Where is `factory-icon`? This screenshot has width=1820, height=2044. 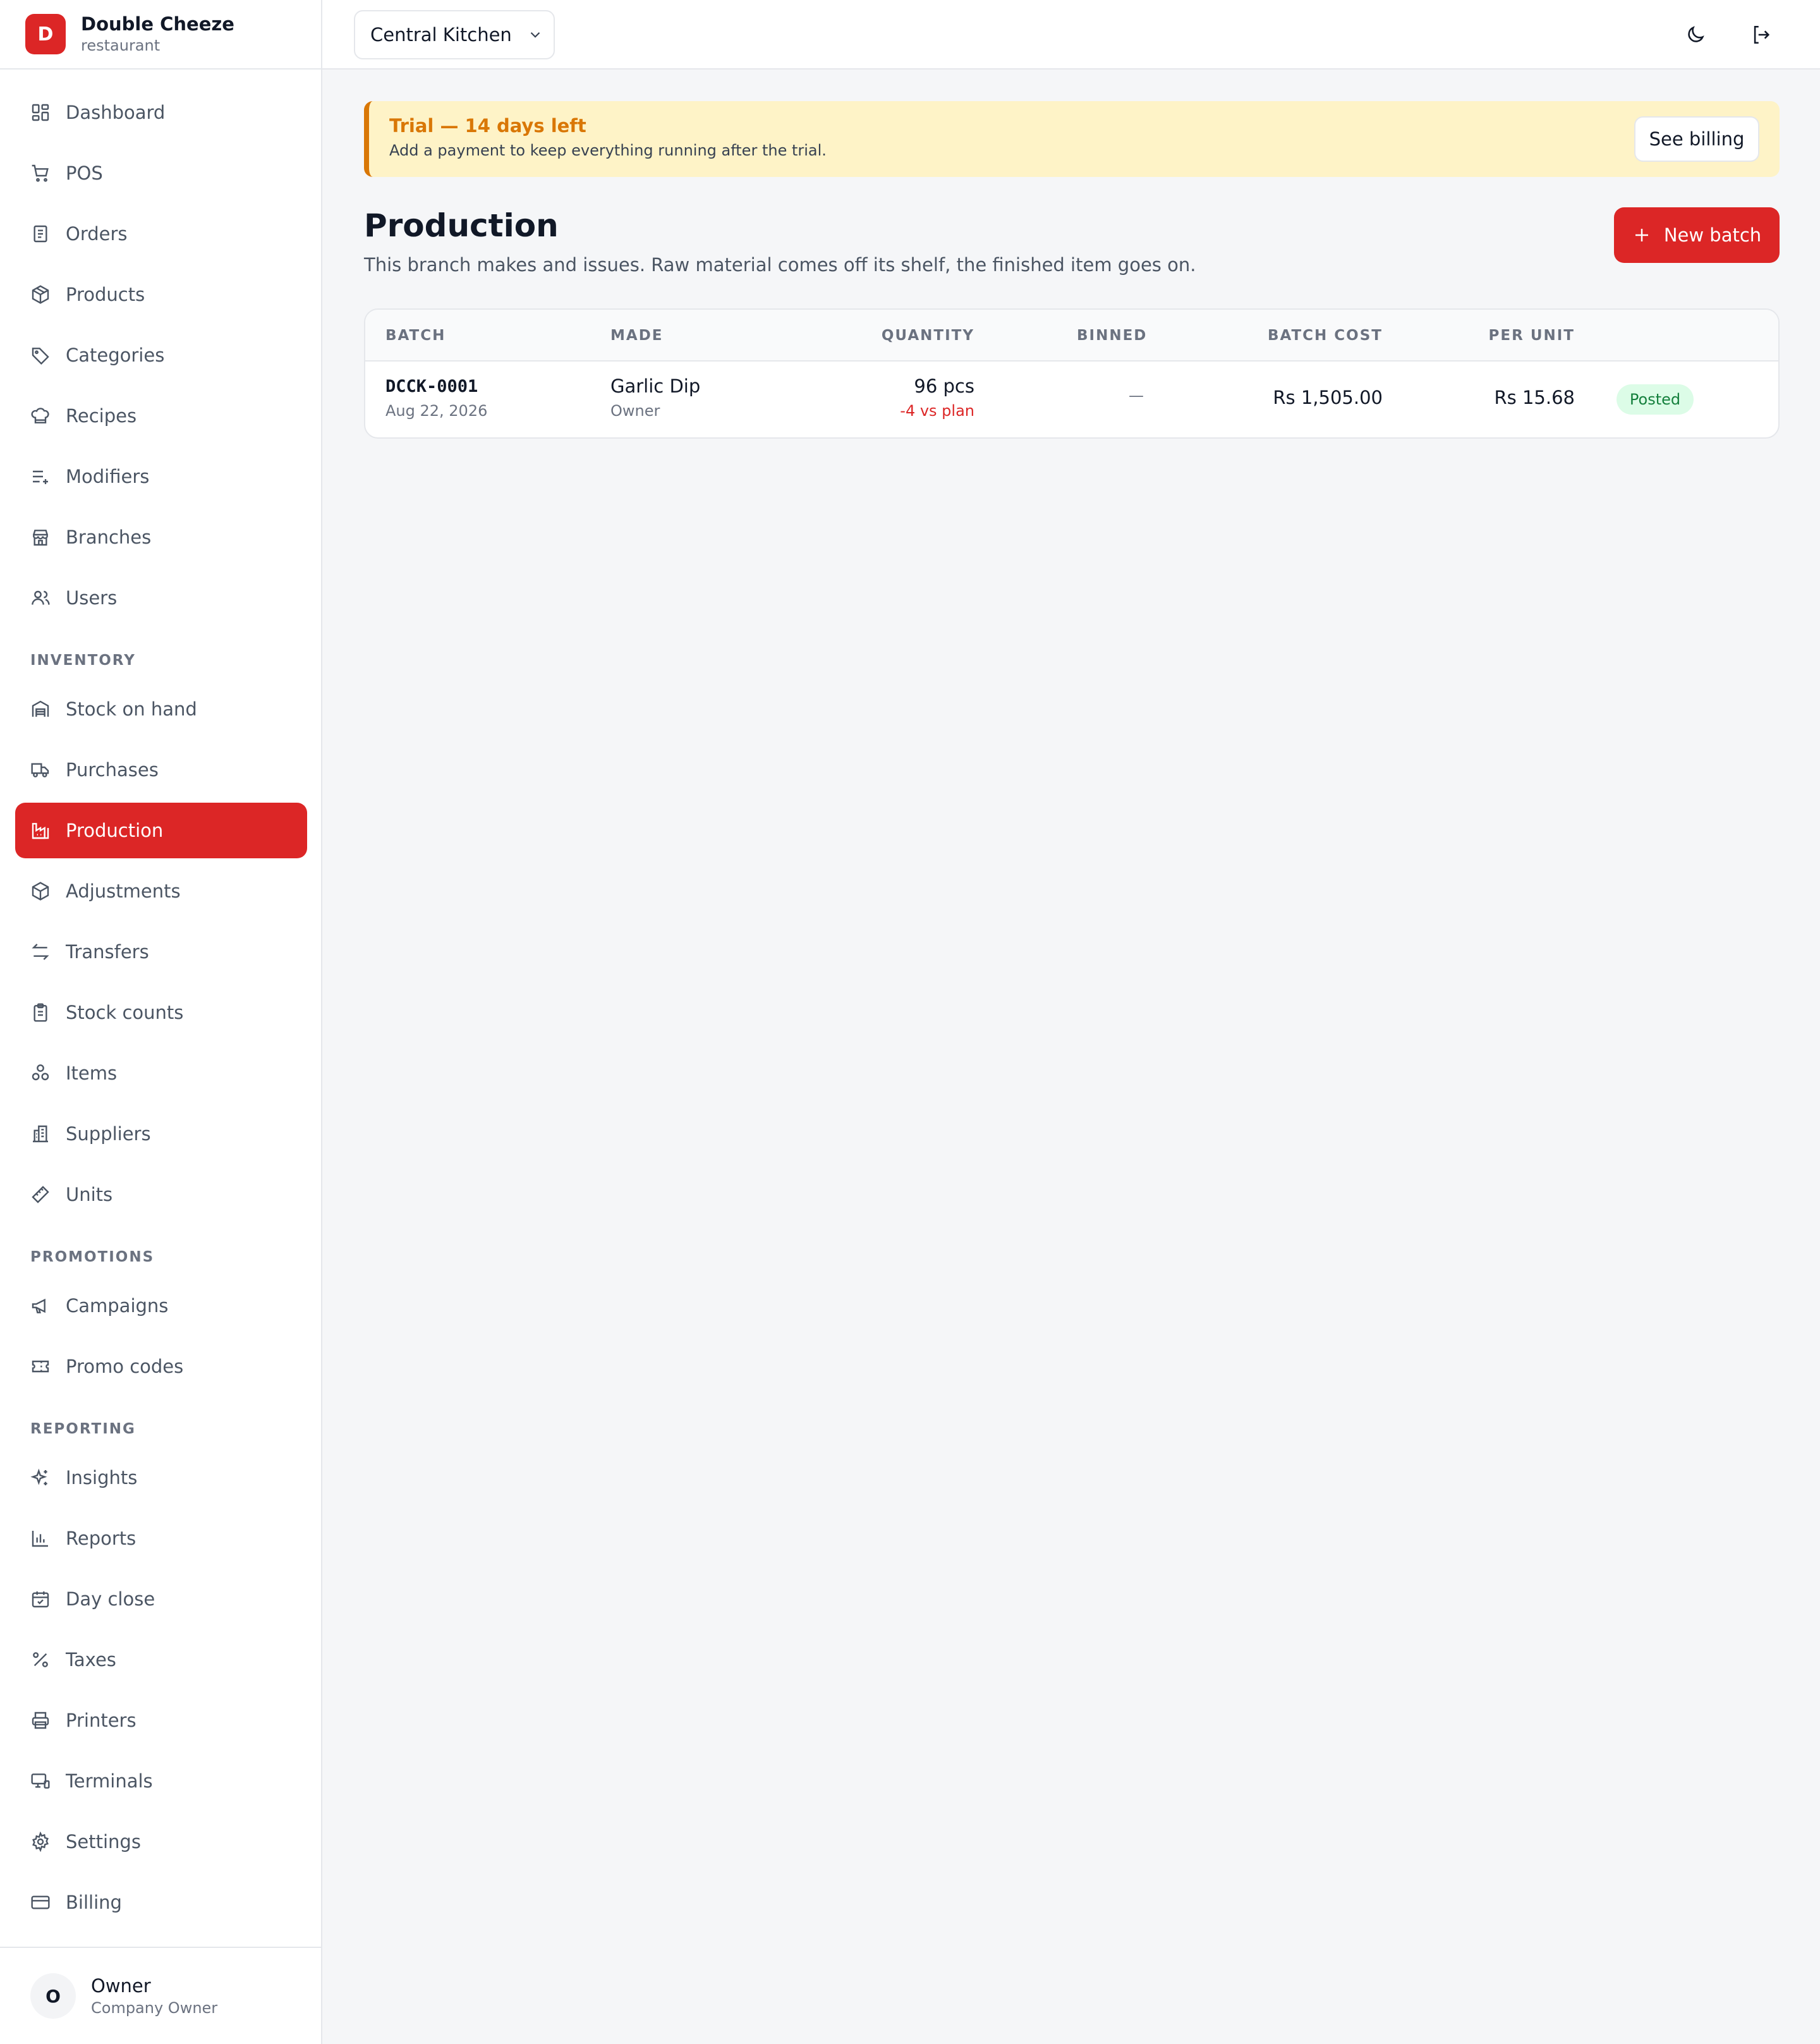 factory-icon is located at coordinates (40, 831).